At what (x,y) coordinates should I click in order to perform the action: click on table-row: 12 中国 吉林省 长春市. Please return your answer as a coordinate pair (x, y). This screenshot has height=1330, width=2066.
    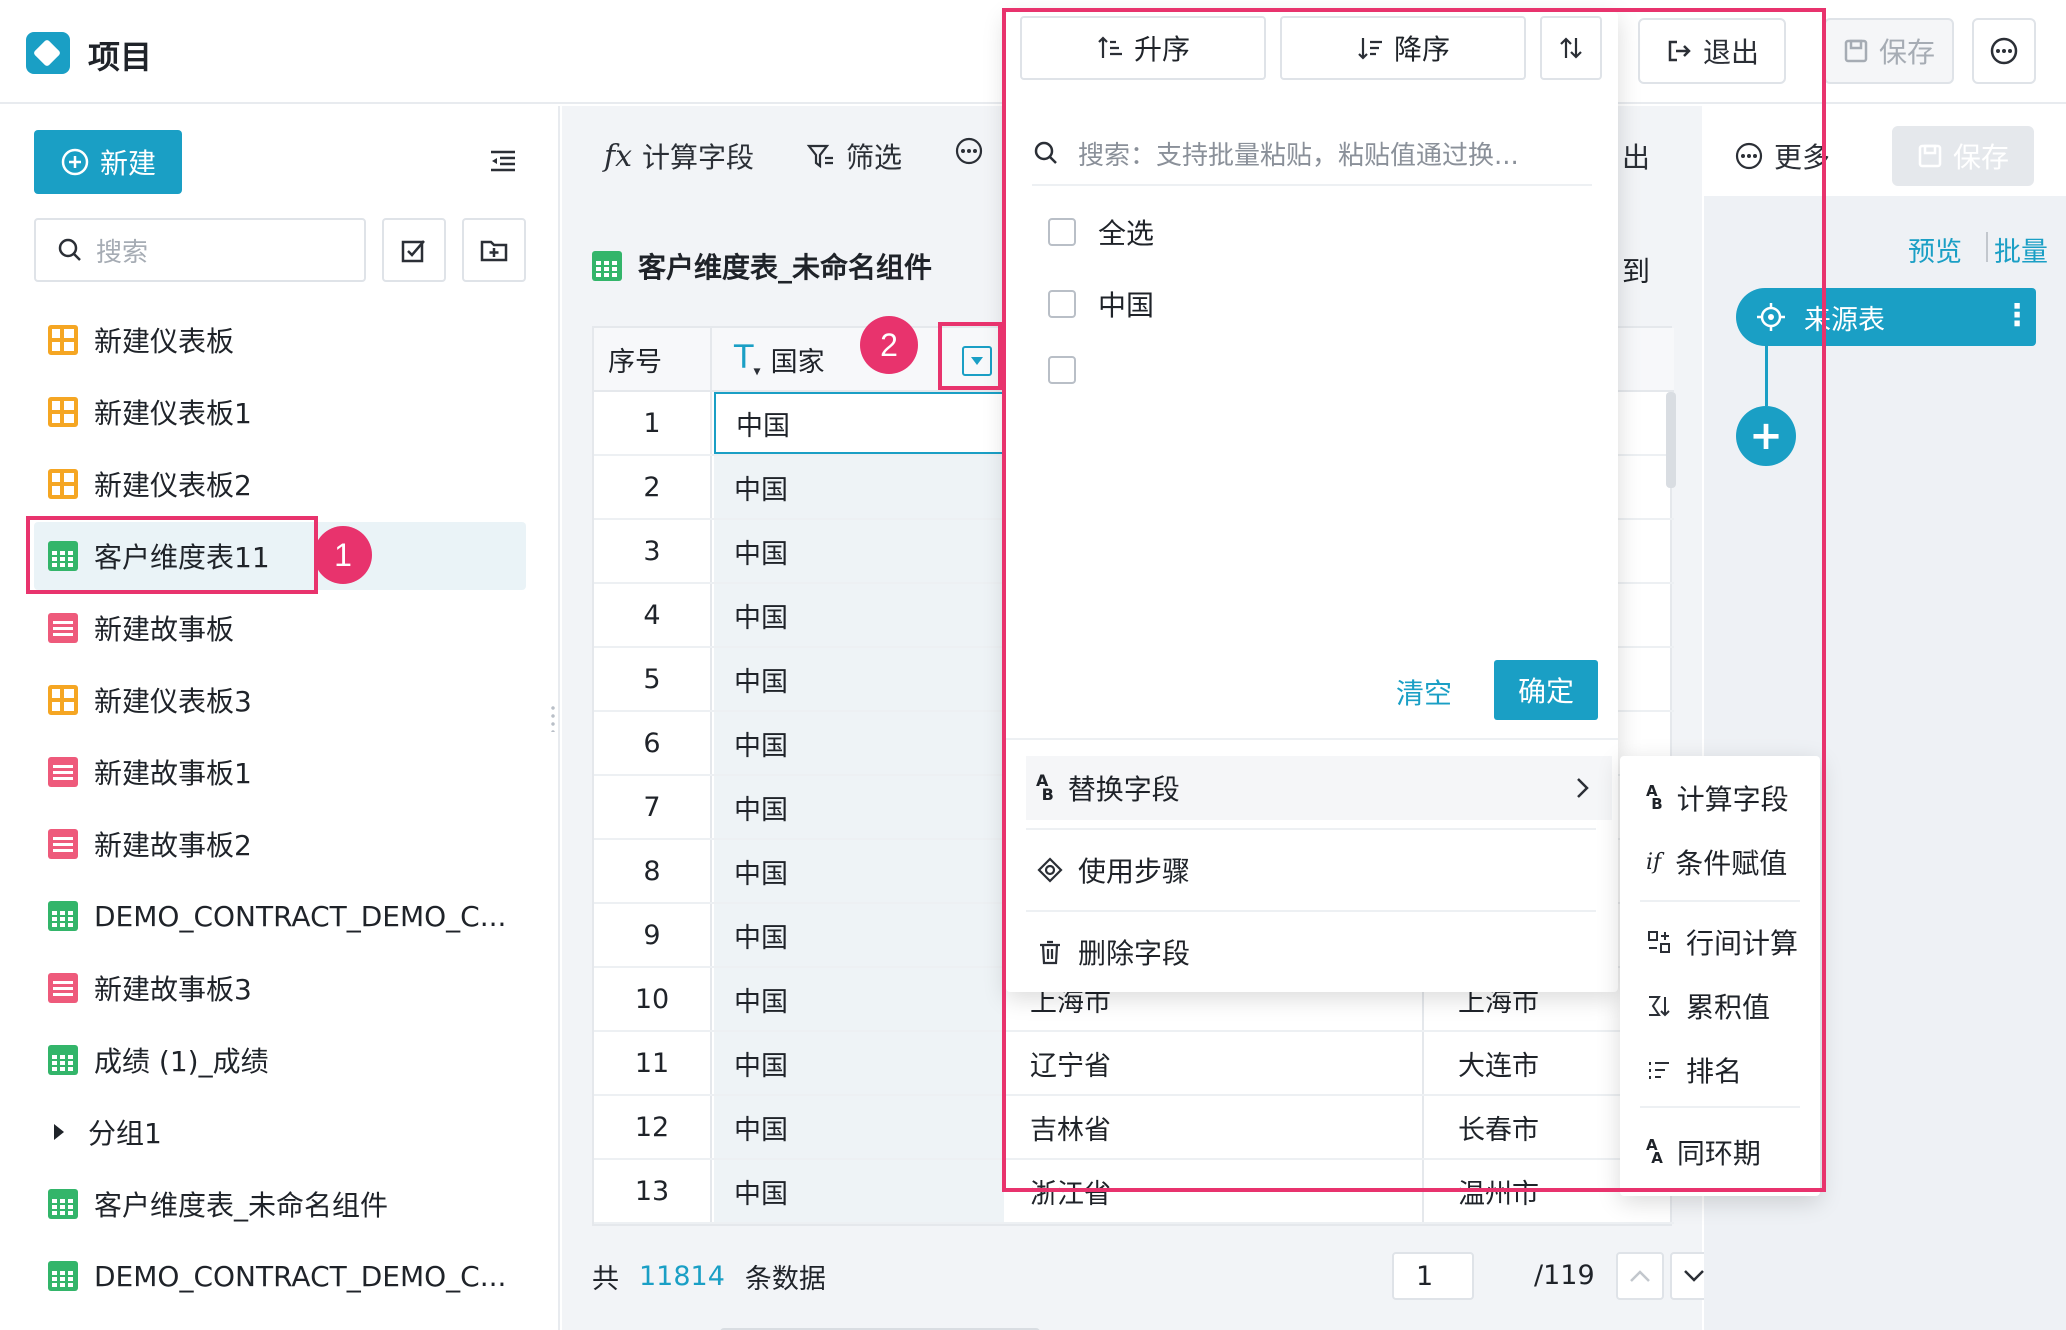
    Looking at the image, I should click on (1134, 1128).